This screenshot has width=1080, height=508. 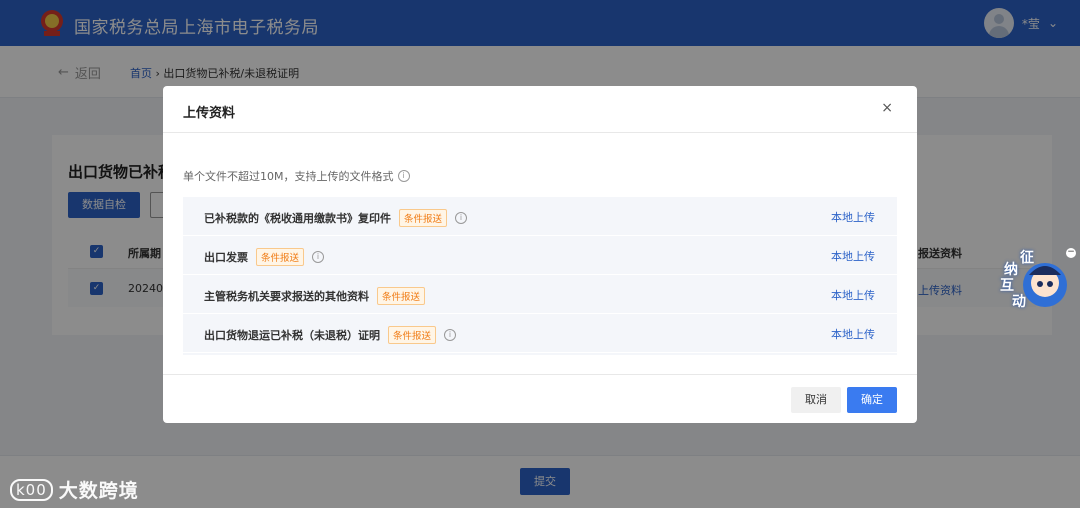 What do you see at coordinates (540, 398) in the screenshot?
I see `dialog-footer: 取消 确定` at bounding box center [540, 398].